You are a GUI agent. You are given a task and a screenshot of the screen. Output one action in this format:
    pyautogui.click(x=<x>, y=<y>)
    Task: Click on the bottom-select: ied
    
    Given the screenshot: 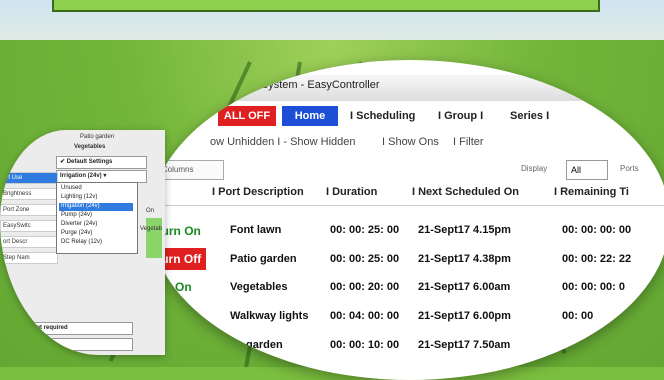 What is the action you would take?
    pyautogui.click(x=80, y=344)
    